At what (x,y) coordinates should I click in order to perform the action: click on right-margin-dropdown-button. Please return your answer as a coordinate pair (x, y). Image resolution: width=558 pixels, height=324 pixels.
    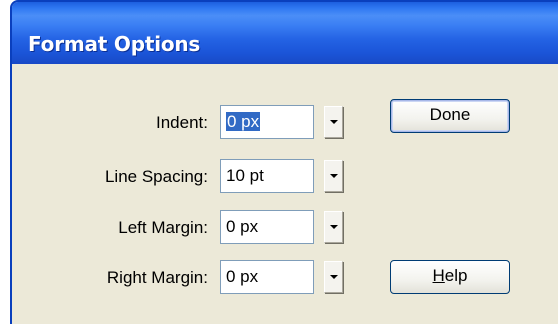
    Looking at the image, I should click on (333, 277).